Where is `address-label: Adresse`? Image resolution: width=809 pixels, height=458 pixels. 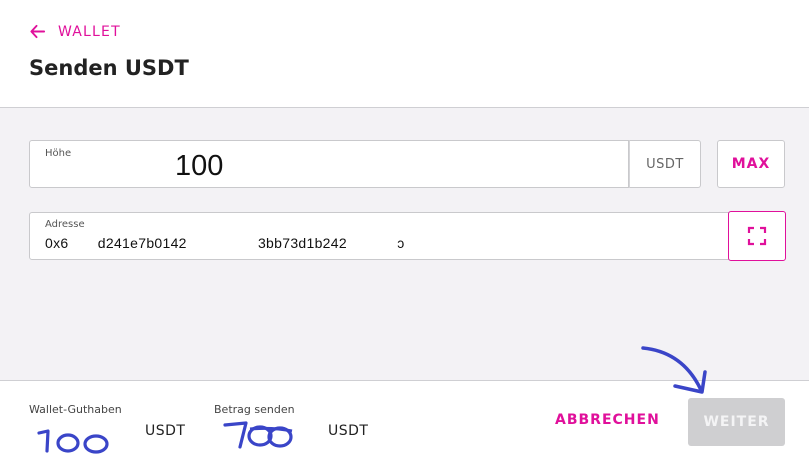 address-label: Adresse is located at coordinates (65, 224).